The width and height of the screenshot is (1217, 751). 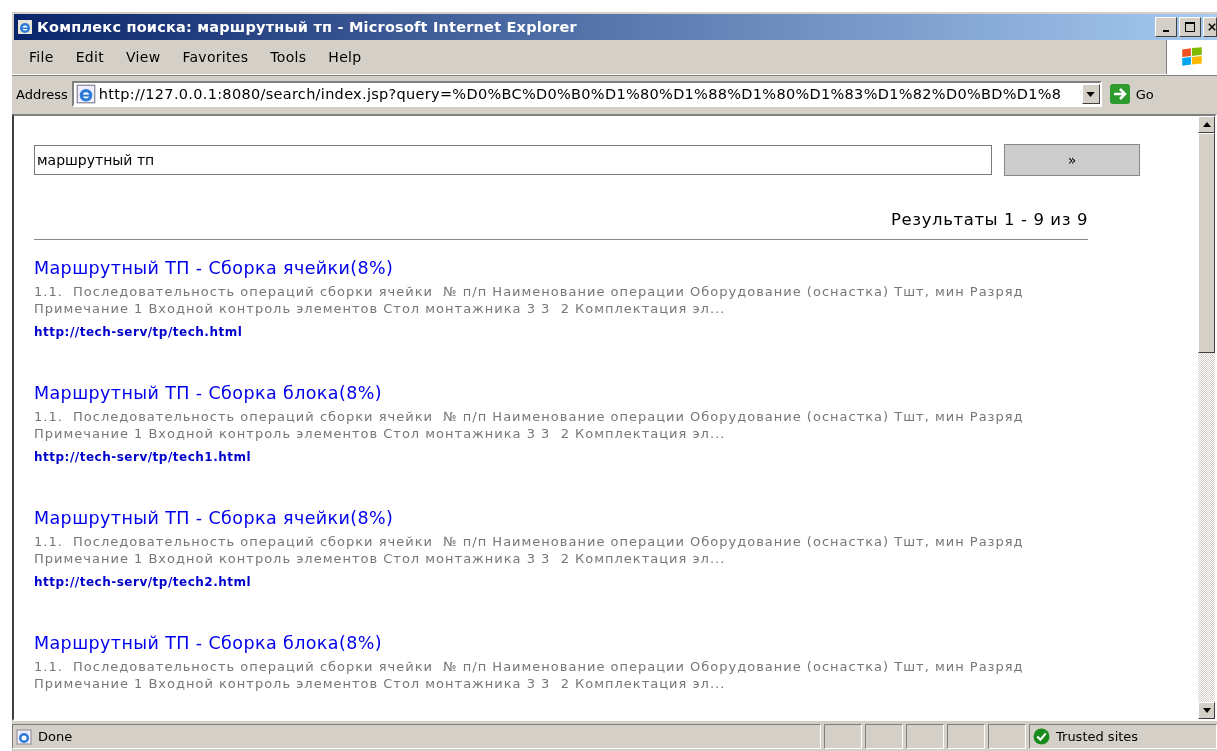 I want to click on security-zone: Trusted sites, so click(x=1097, y=736).